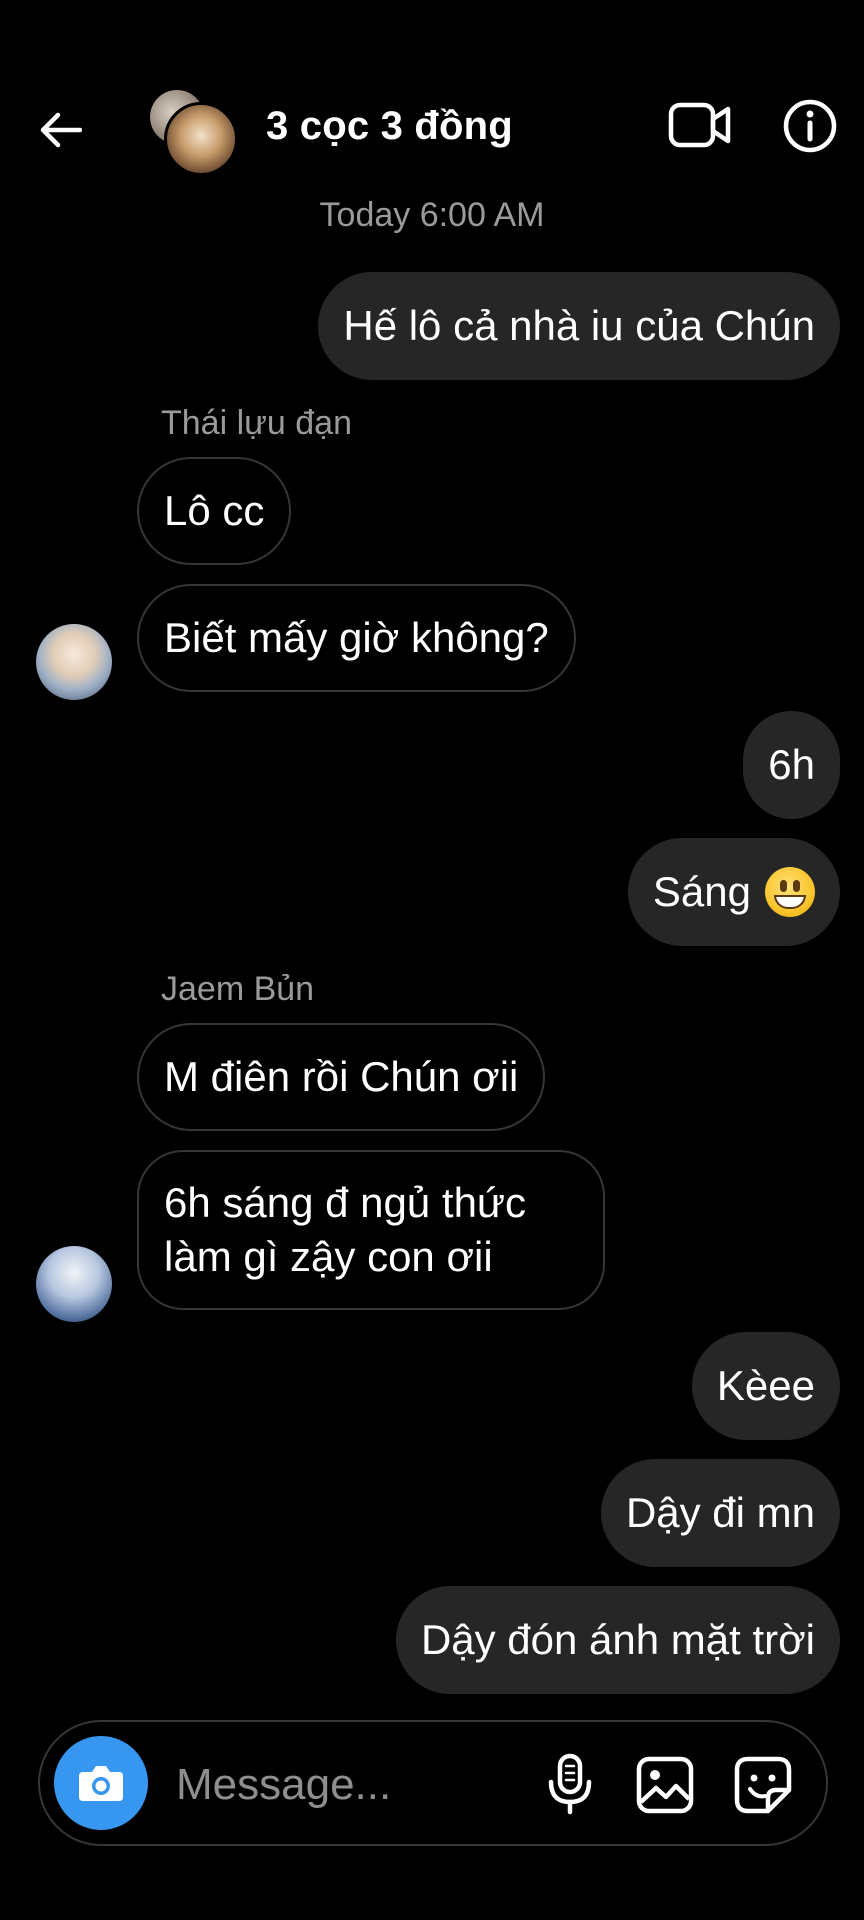 Image resolution: width=864 pixels, height=1920 pixels. Describe the element at coordinates (366, 1785) in the screenshot. I see `message-input` at that location.